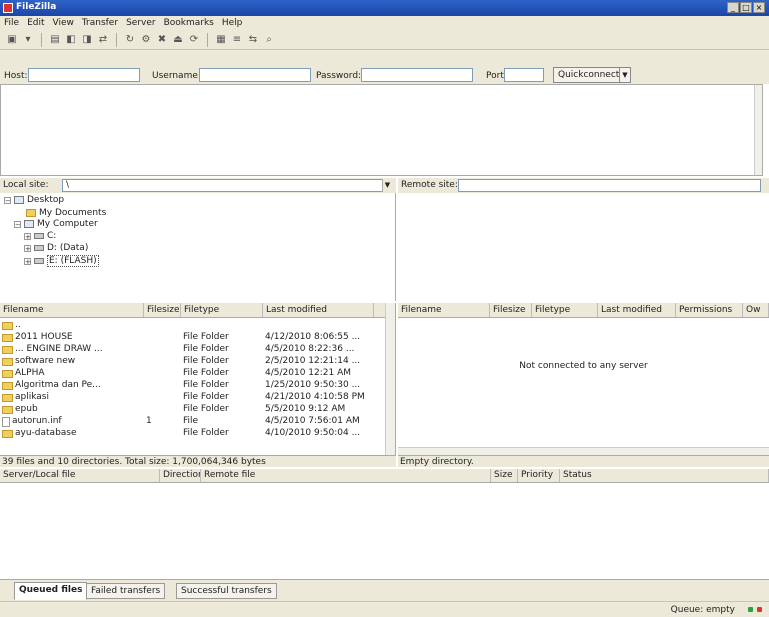  What do you see at coordinates (34, 200) in the screenshot?
I see `tree-item-desktop: − Desktop` at bounding box center [34, 200].